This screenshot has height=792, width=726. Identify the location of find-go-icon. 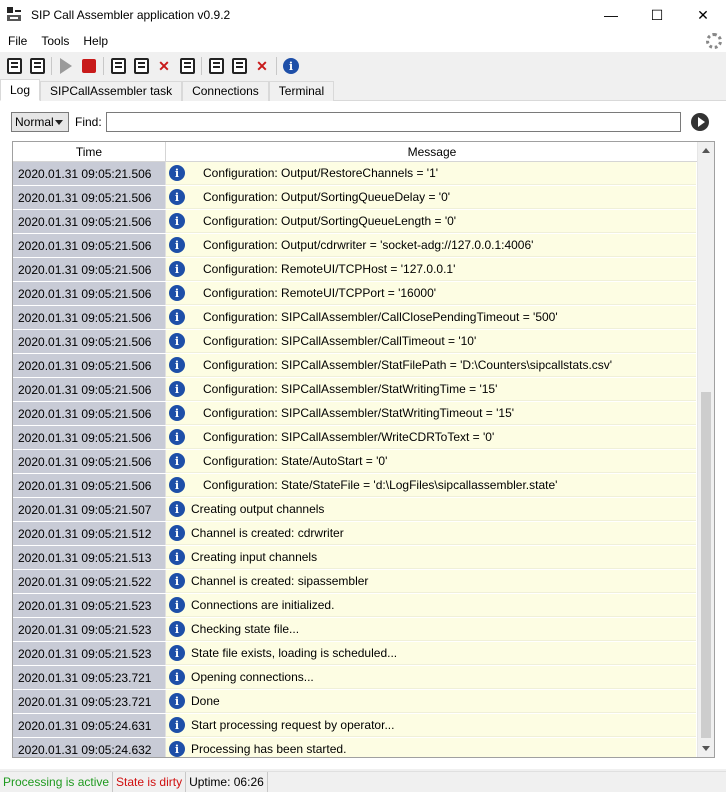
(700, 122).